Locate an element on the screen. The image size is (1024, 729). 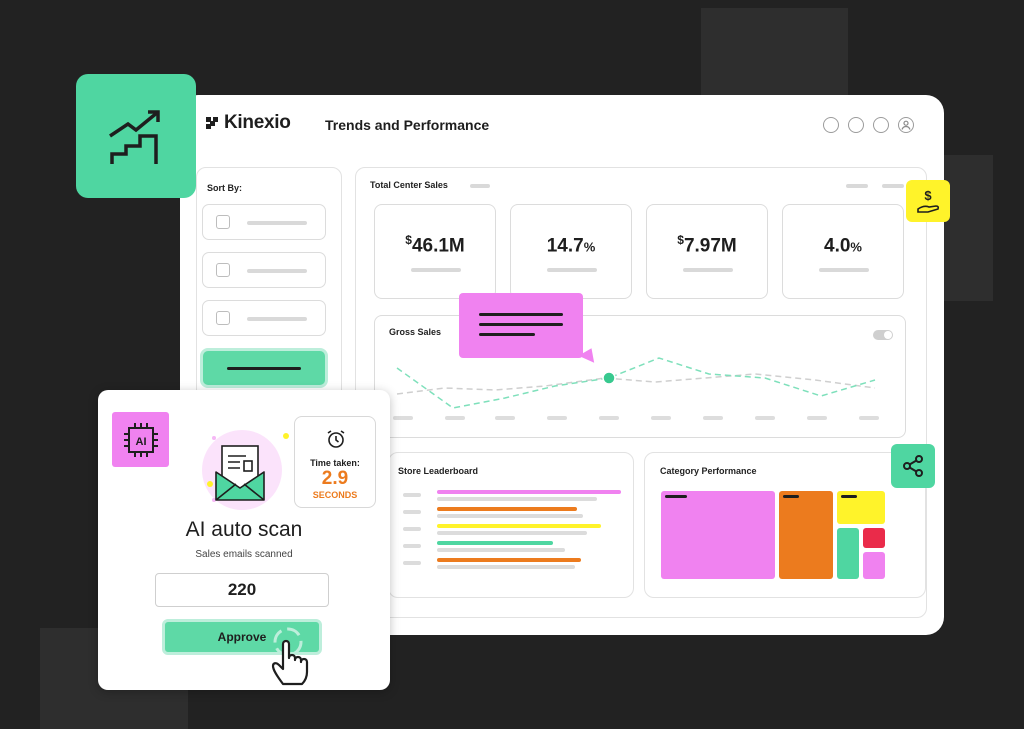
gross-sales-lines is located at coordinates (636, 388).